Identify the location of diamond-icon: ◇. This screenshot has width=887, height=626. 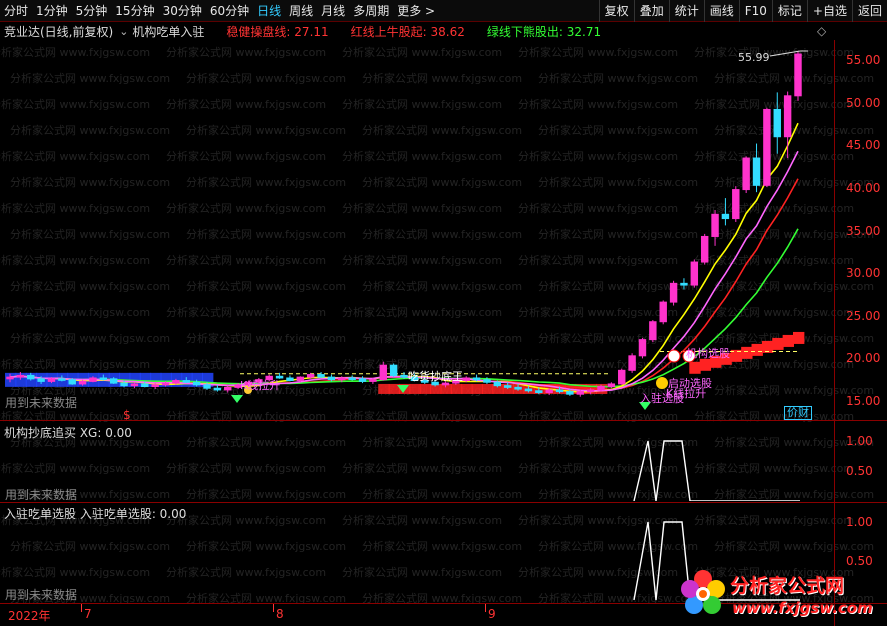
(821, 31).